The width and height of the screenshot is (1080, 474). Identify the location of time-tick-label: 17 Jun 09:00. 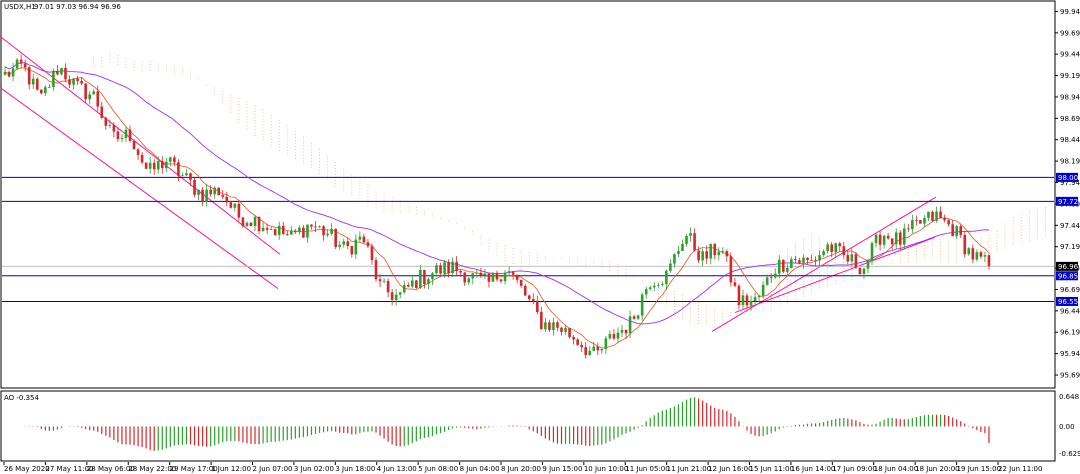
(854, 469).